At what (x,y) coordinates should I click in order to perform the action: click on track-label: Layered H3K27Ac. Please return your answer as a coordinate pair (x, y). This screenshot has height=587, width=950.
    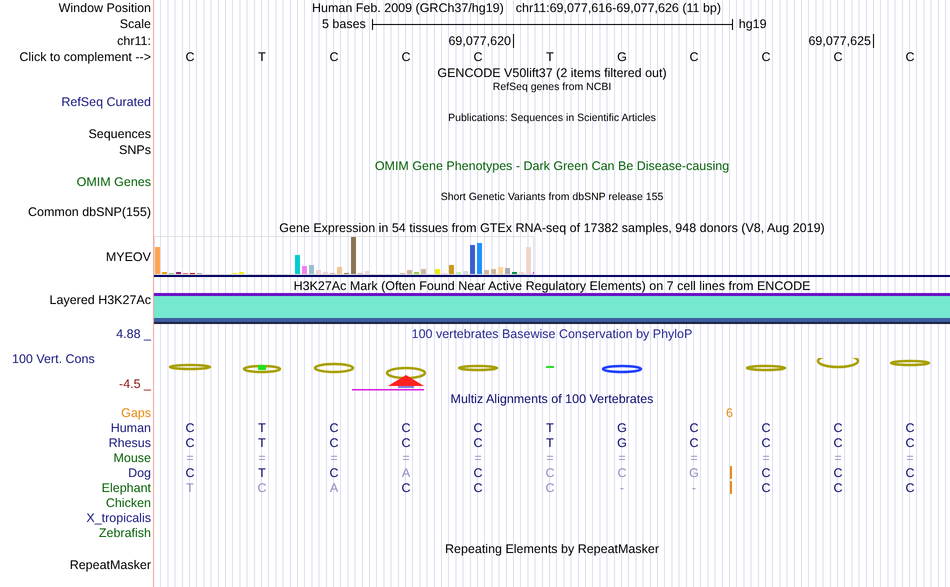
    Looking at the image, I should click on (100, 300).